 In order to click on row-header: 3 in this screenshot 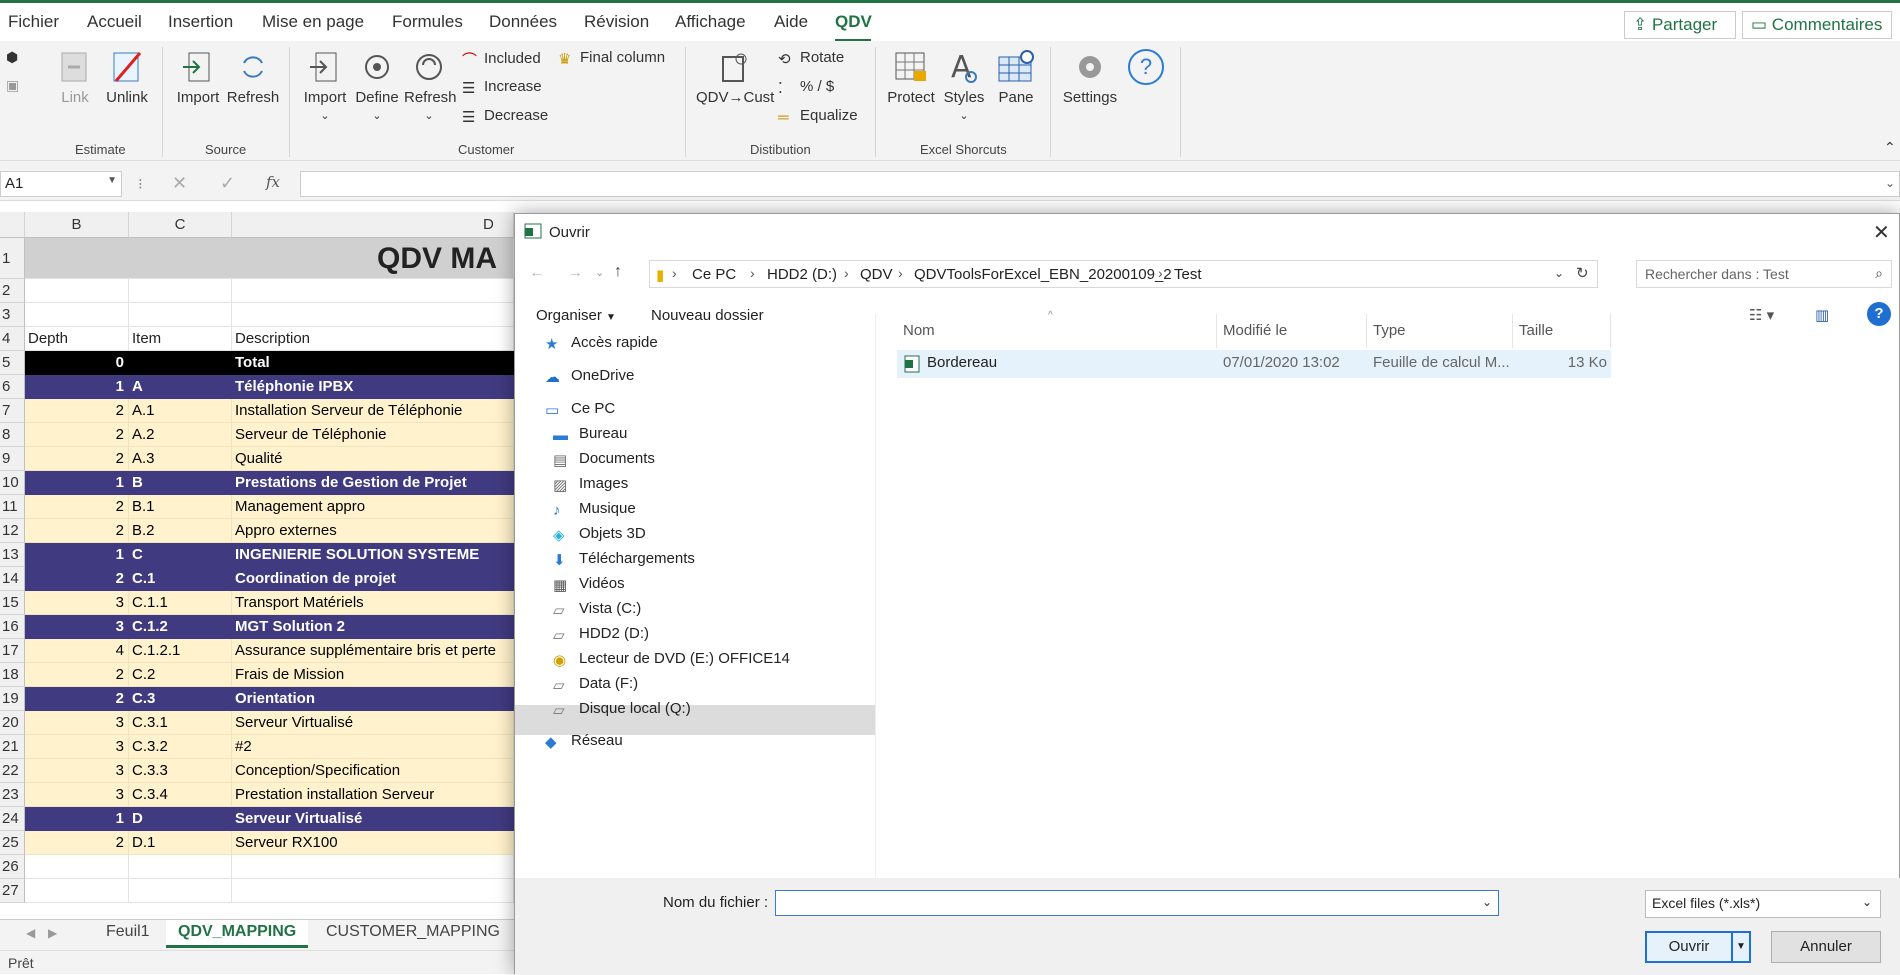, I will do `click(12, 315)`.